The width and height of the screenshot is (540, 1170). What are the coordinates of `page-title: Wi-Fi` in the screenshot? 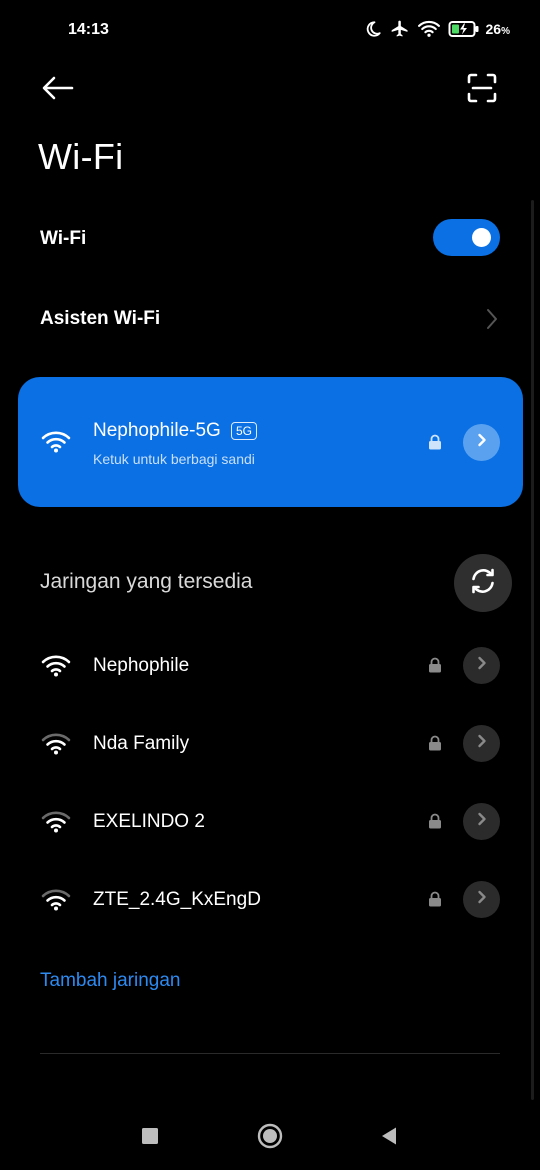 It's located at (81, 156).